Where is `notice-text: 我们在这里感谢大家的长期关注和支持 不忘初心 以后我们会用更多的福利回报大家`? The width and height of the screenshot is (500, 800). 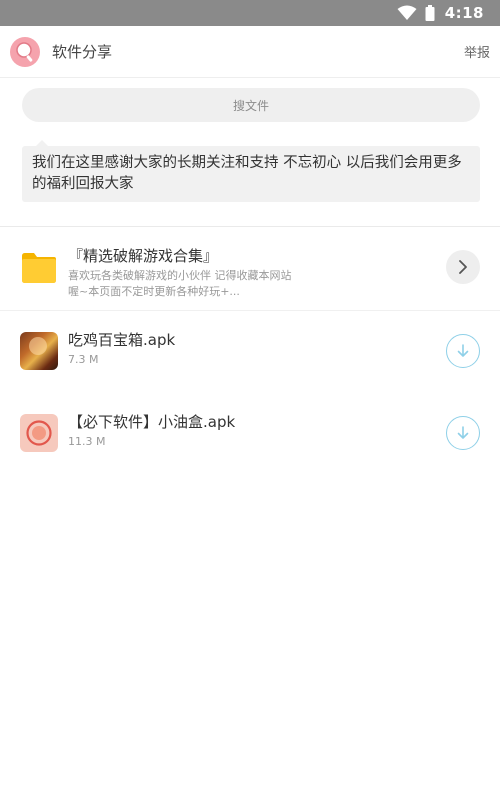
notice-text: 我们在这里感谢大家的长期关注和支持 不忘初心 以后我们会用更多的福利回报大家 is located at coordinates (247, 173).